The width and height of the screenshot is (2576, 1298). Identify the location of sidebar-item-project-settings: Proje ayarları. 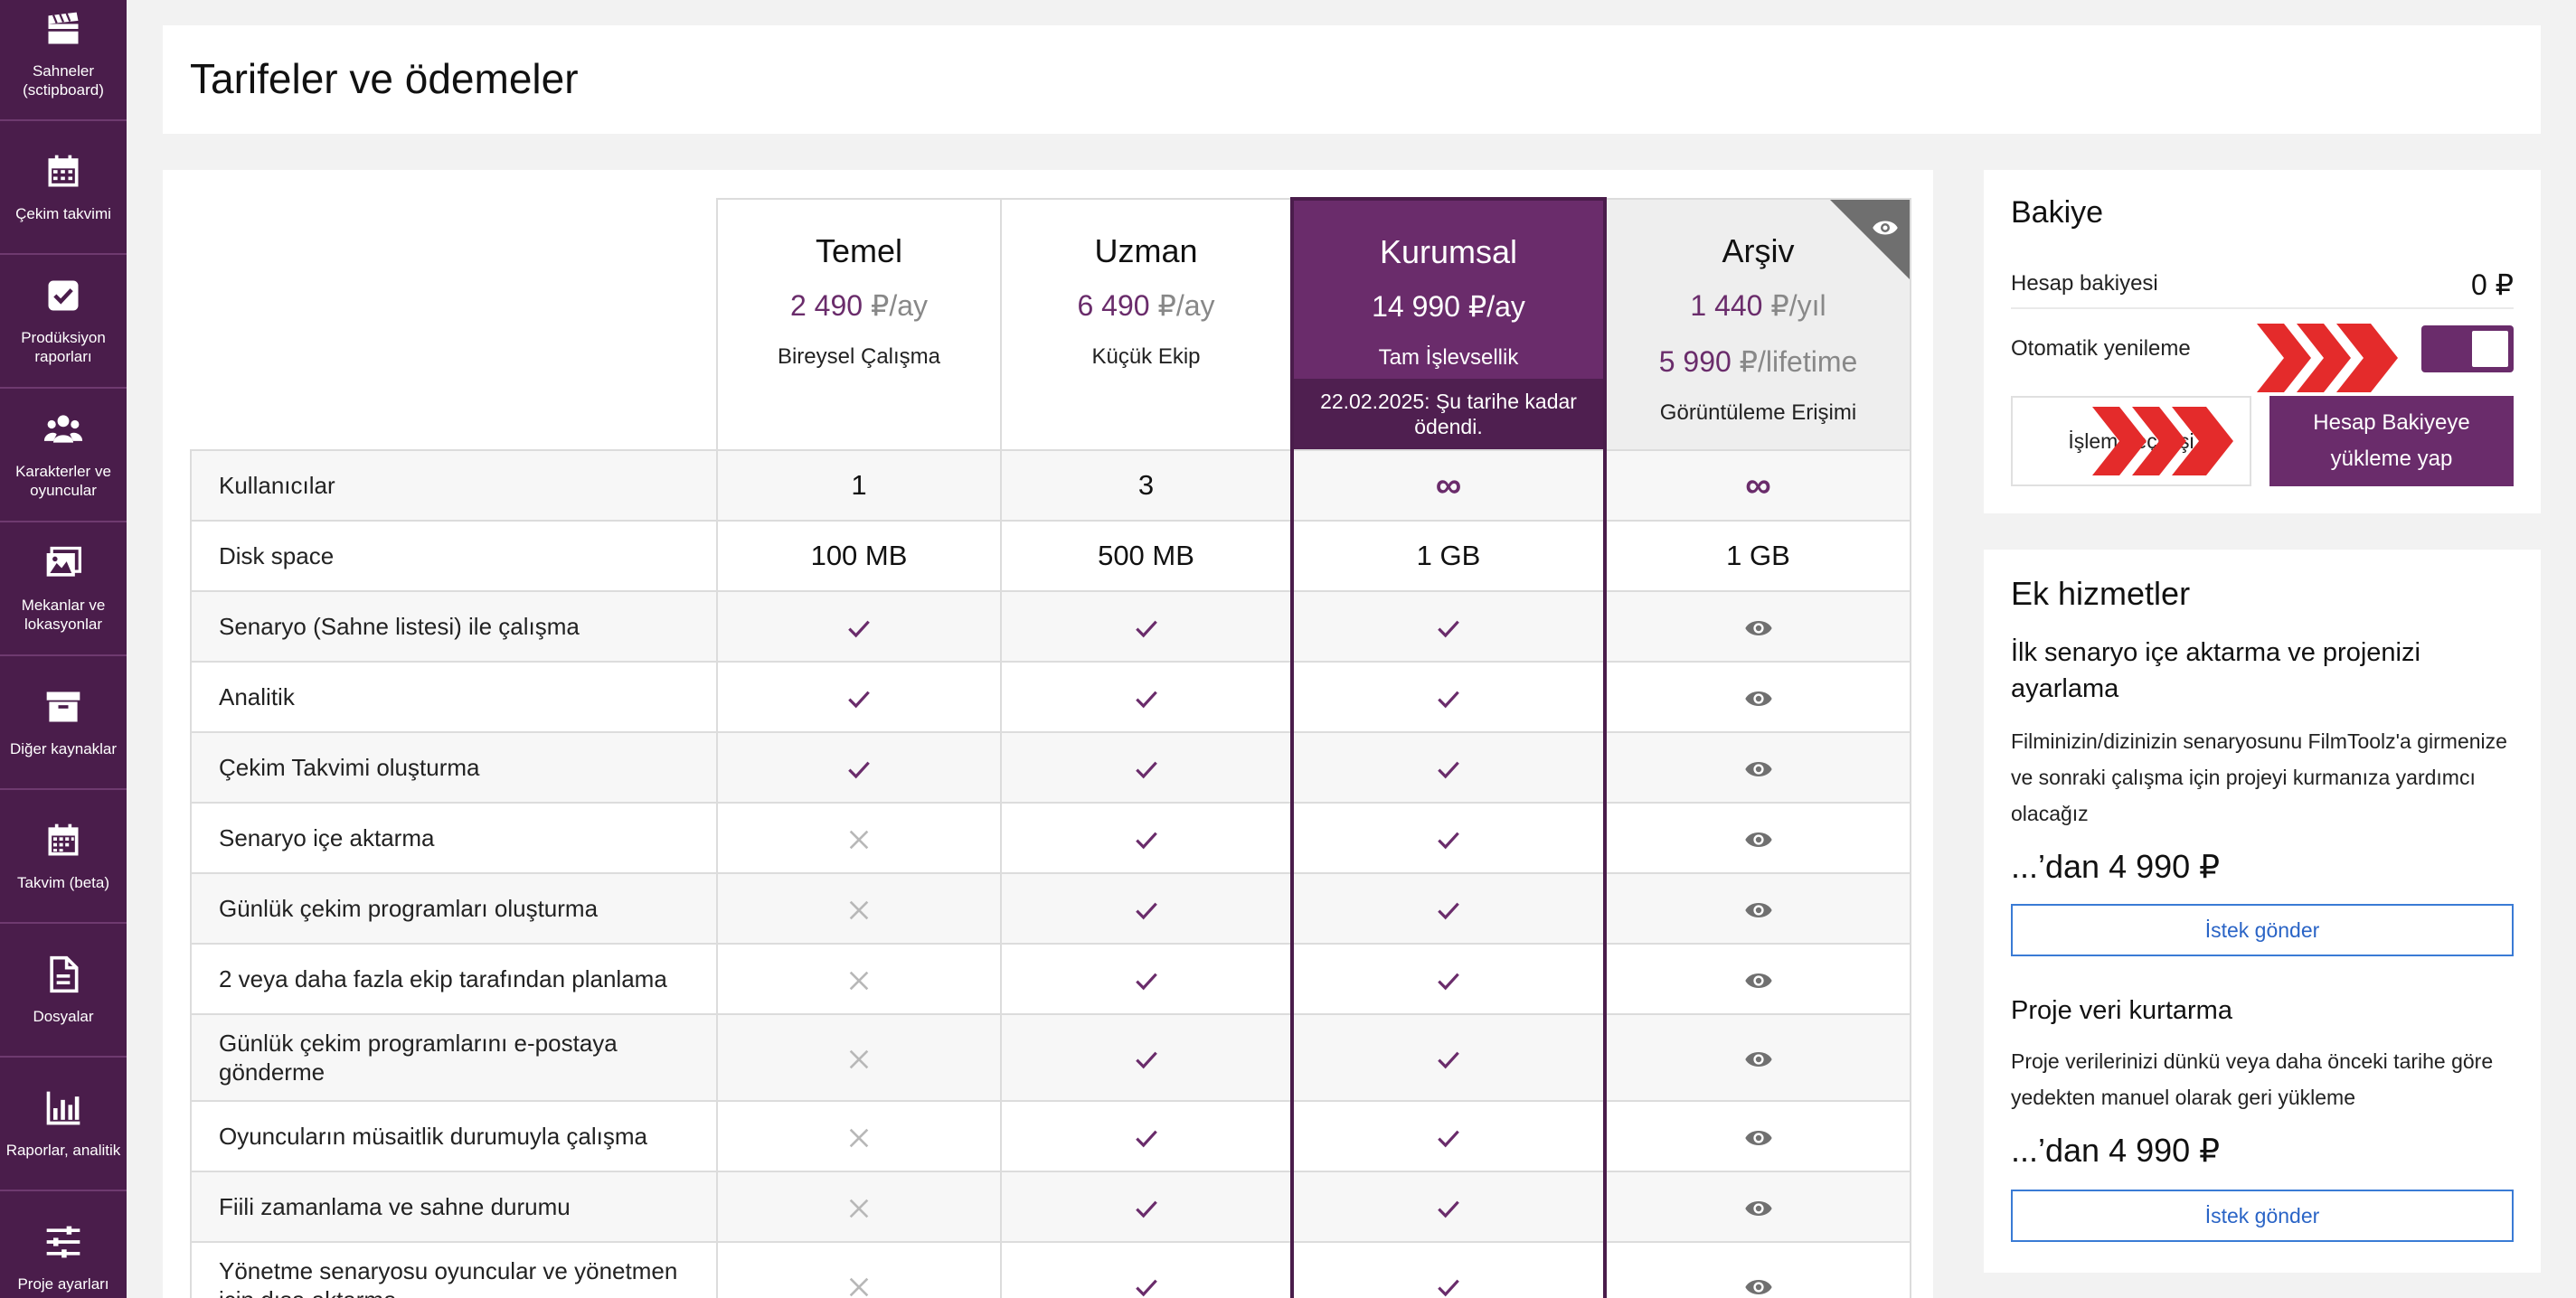
(63, 1244).